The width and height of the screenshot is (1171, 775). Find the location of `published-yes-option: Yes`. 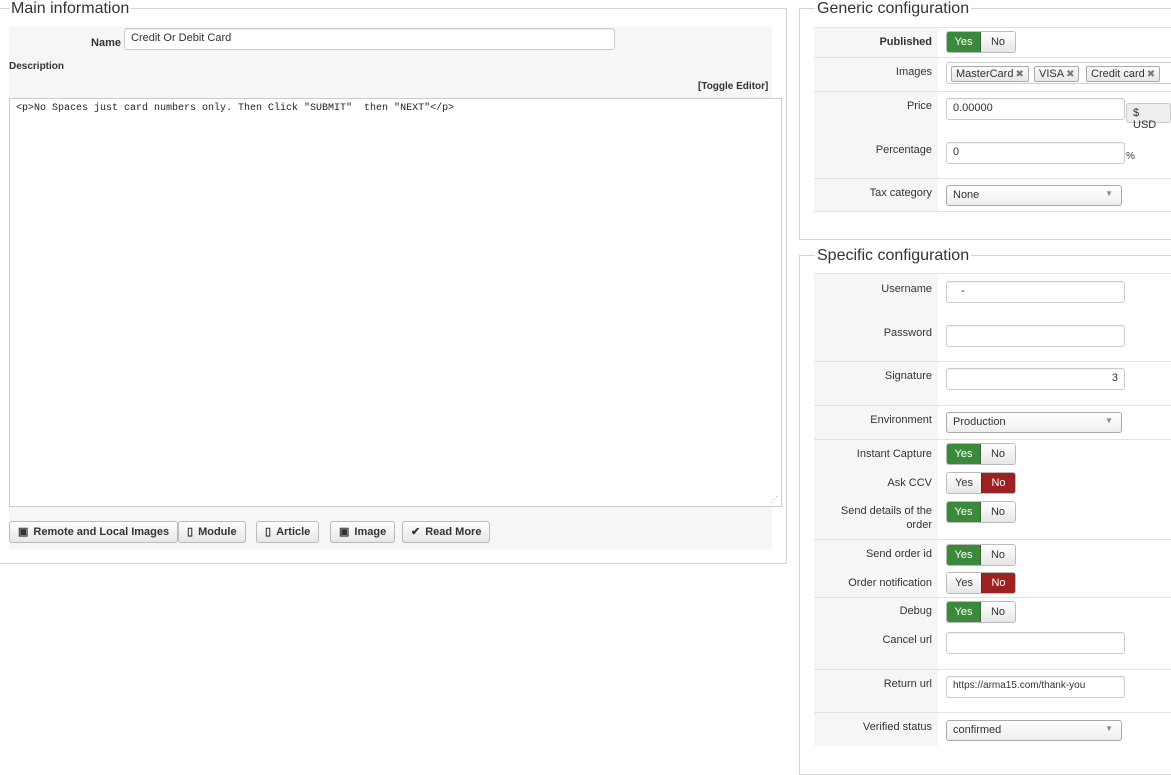

published-yes-option: Yes is located at coordinates (964, 42).